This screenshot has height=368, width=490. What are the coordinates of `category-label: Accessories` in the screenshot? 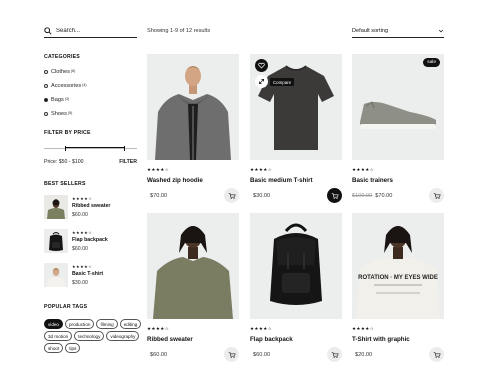 It's located at (66, 86).